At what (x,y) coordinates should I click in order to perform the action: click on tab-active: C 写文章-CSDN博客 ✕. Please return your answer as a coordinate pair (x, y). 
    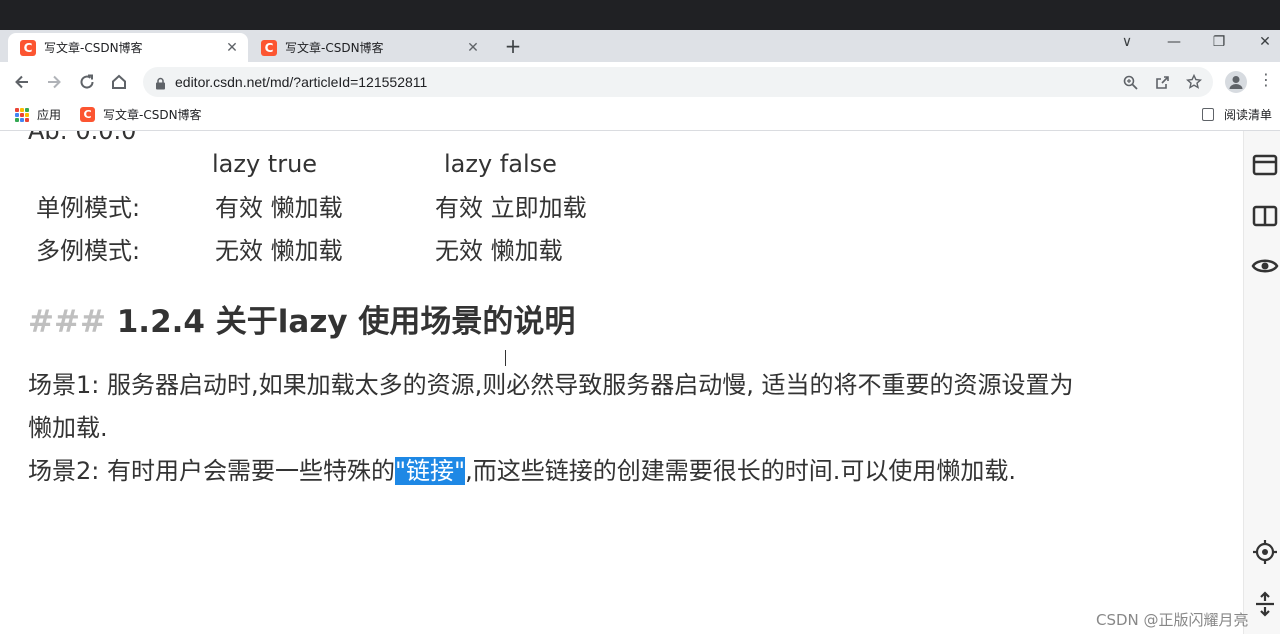
    Looking at the image, I should click on (128, 47).